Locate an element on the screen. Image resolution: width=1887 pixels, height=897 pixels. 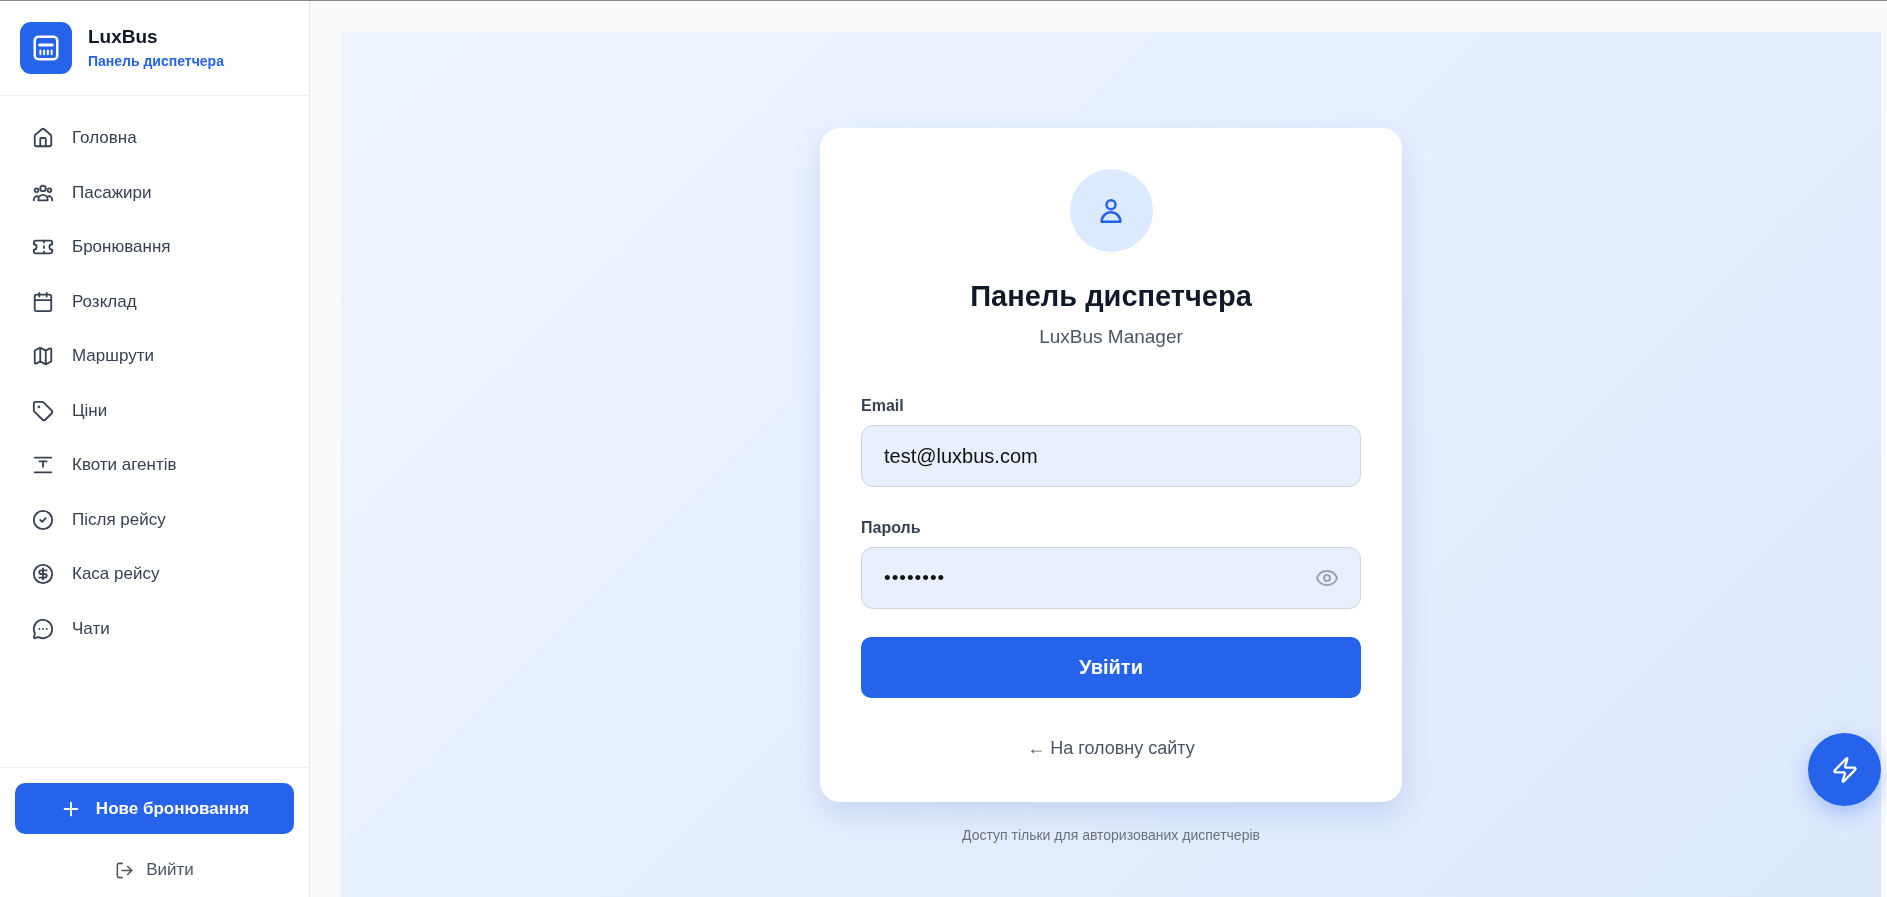
check-circle-icon is located at coordinates (43, 519).